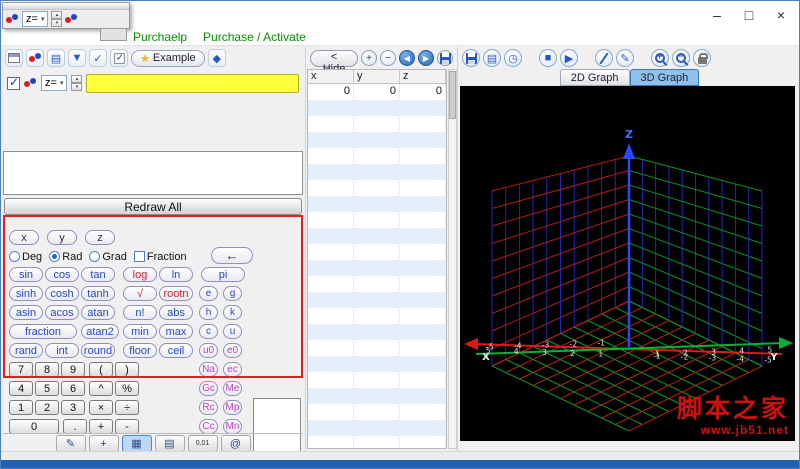 The height and width of the screenshot is (469, 800). What do you see at coordinates (70, 443) in the screenshot?
I see `left-tab-pencil: ✎` at bounding box center [70, 443].